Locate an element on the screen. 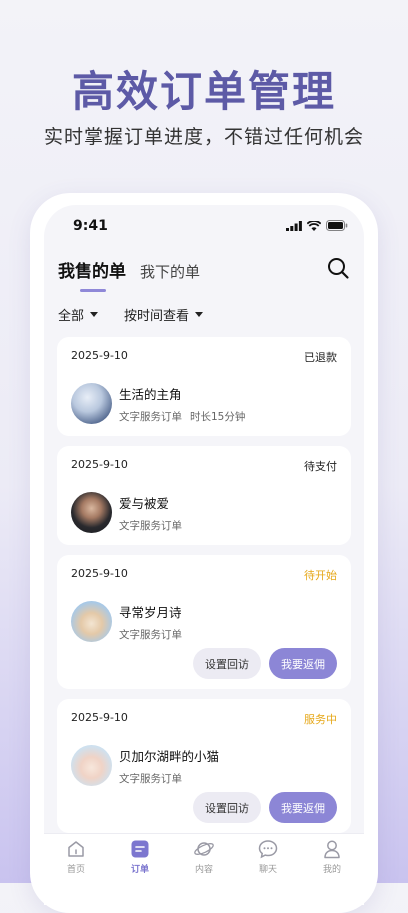 The width and height of the screenshot is (408, 913). bottom-tab-bar: 首页 订单 内容 聊天 我的 is located at coordinates (204, 869).